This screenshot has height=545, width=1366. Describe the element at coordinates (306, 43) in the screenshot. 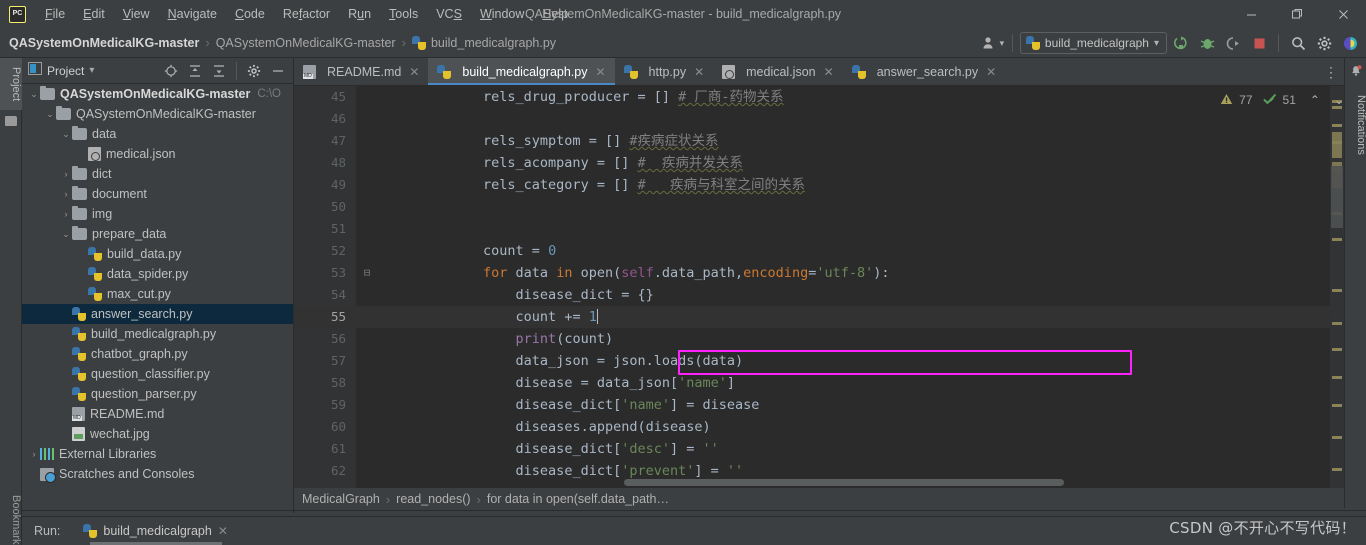

I see `breadcrumb-module: QASystemOnMedicalKG-master` at that location.